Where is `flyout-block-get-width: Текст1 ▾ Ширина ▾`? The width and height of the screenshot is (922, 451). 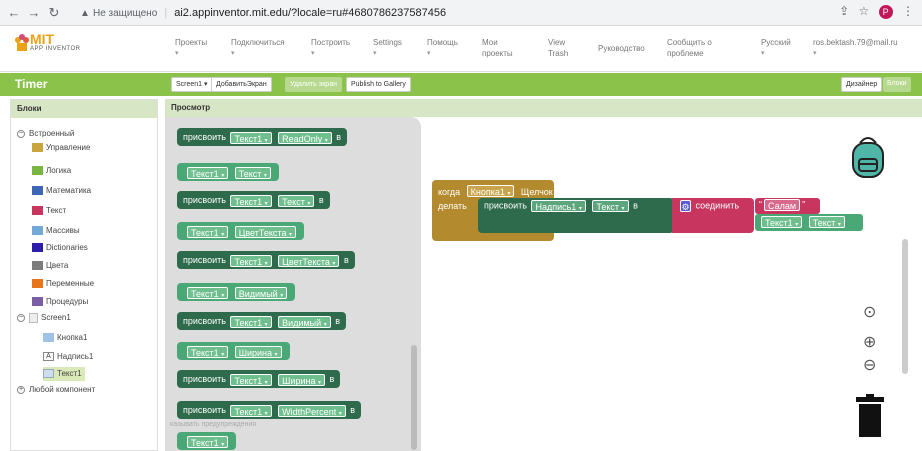 flyout-block-get-width: Текст1 ▾ Ширина ▾ is located at coordinates (233, 351).